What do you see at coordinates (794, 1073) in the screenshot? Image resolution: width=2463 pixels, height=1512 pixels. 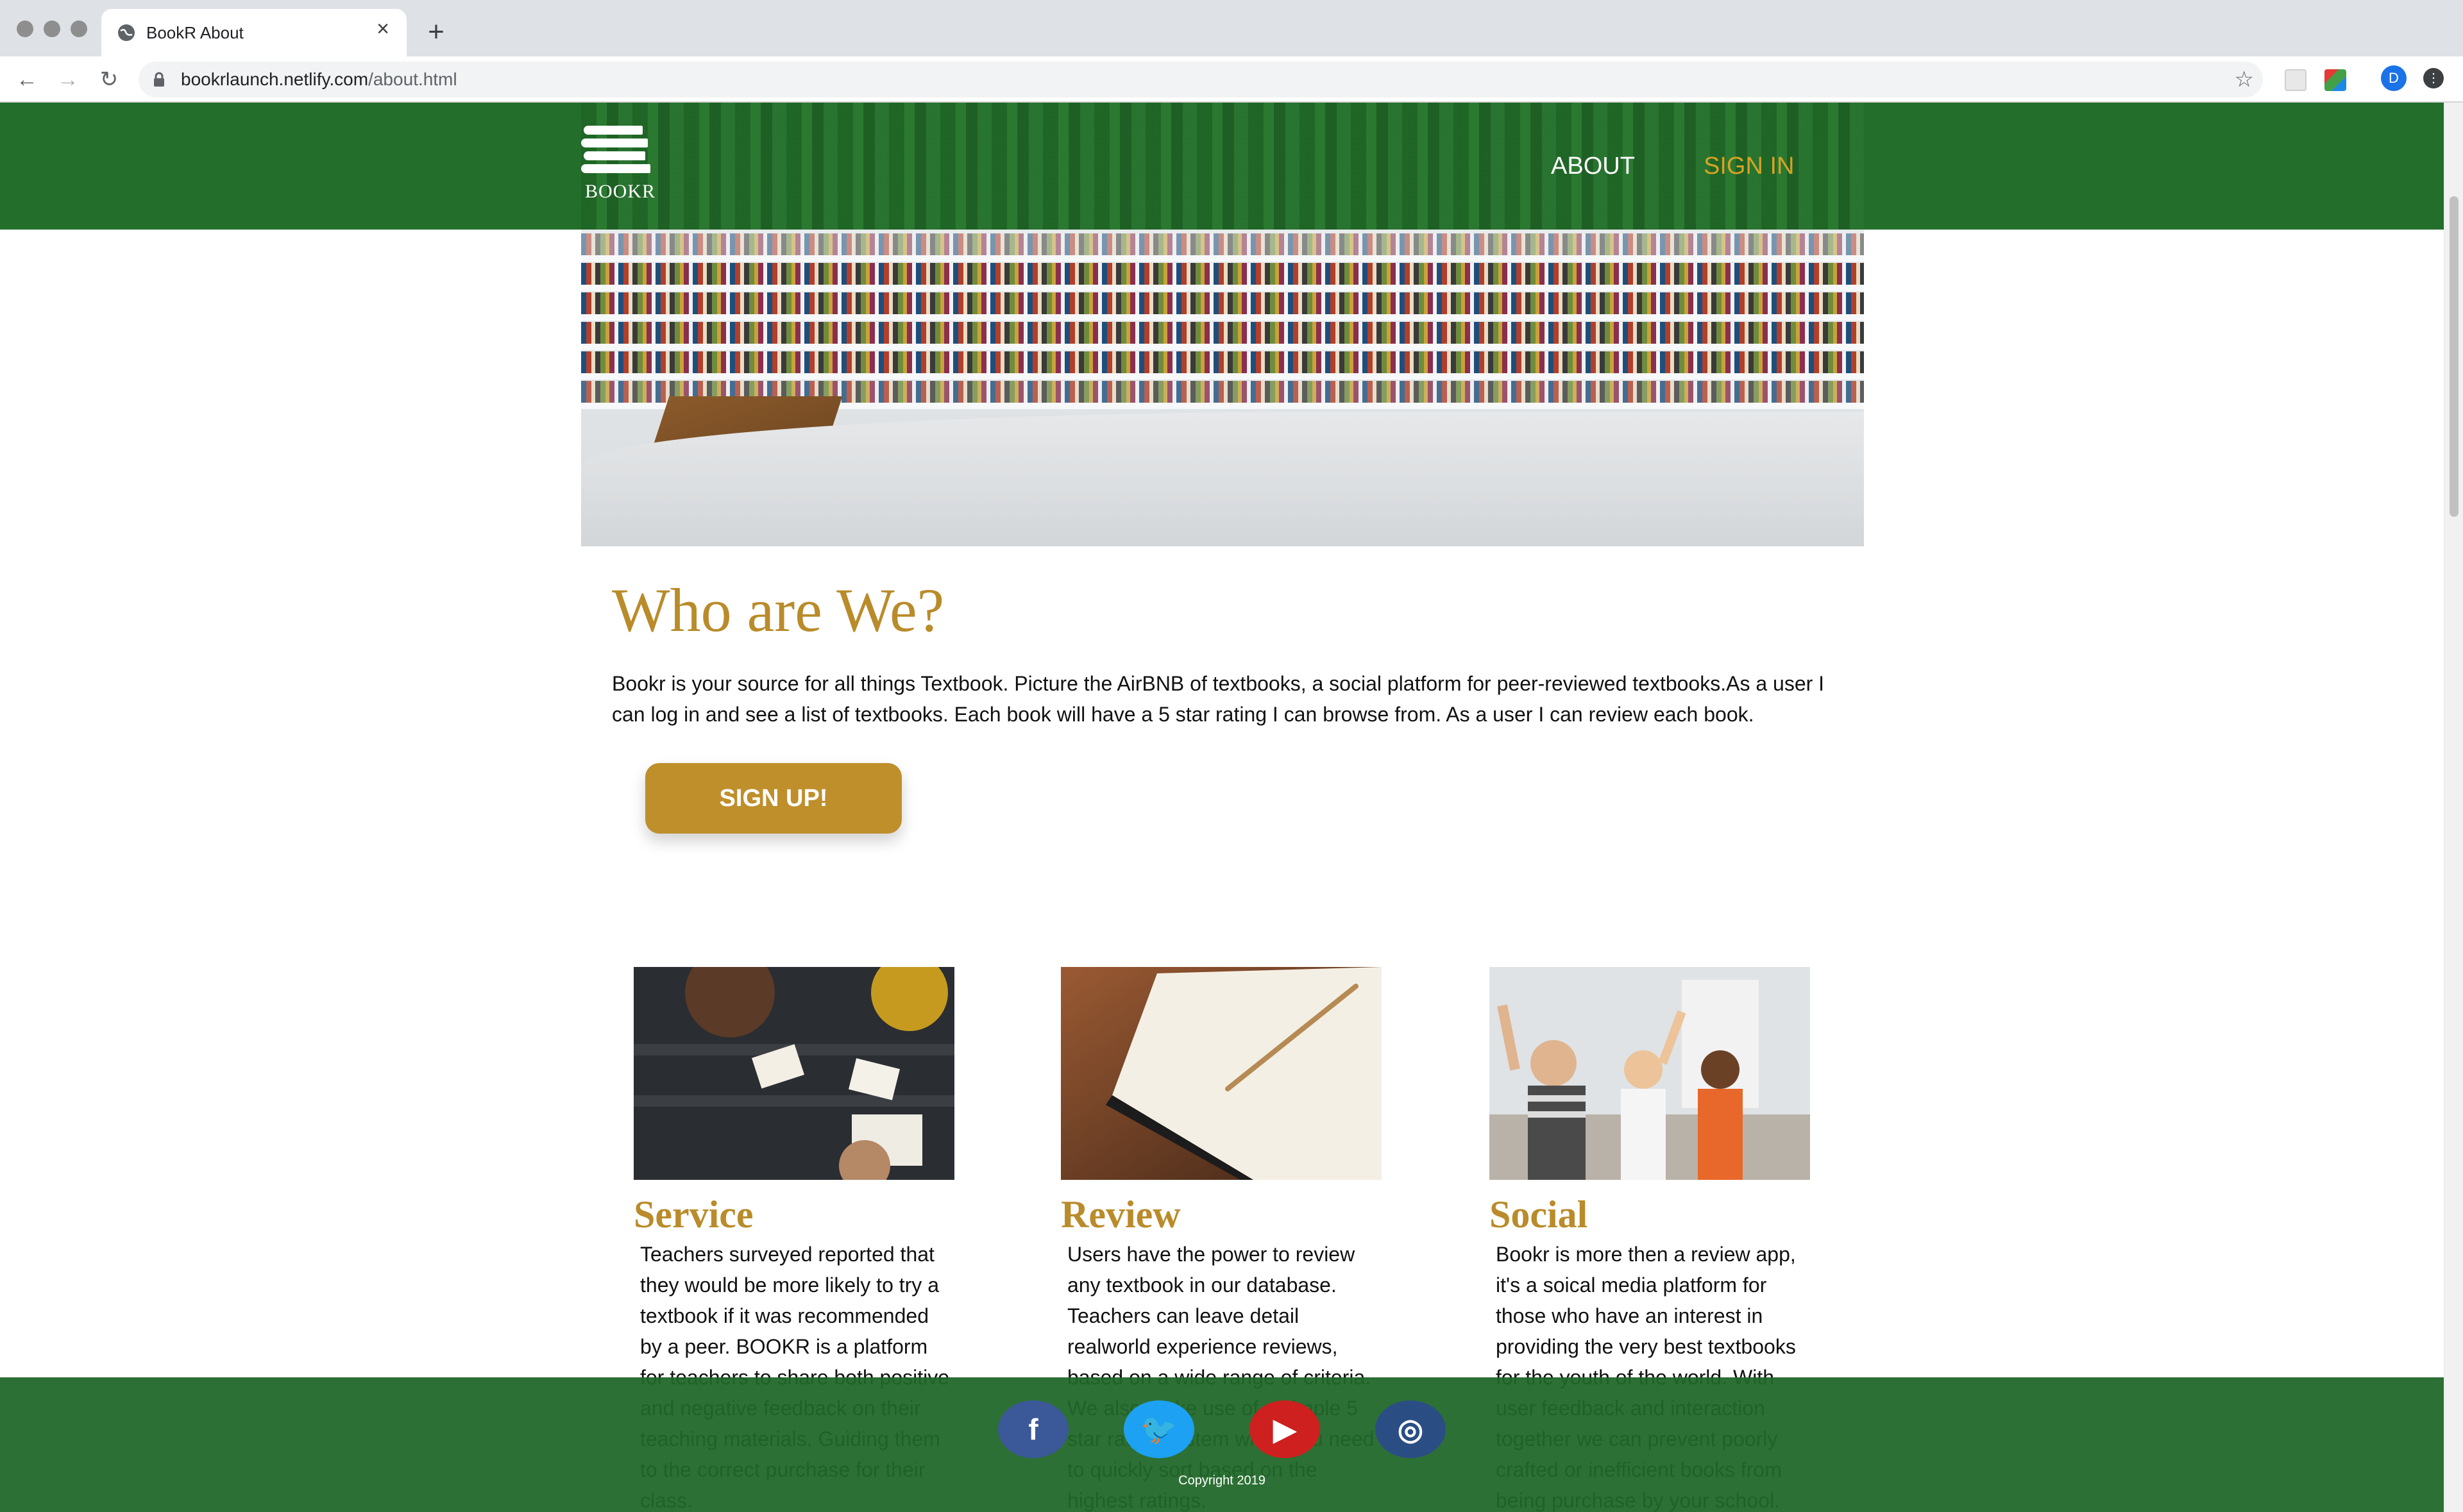 I see `service-image` at bounding box center [794, 1073].